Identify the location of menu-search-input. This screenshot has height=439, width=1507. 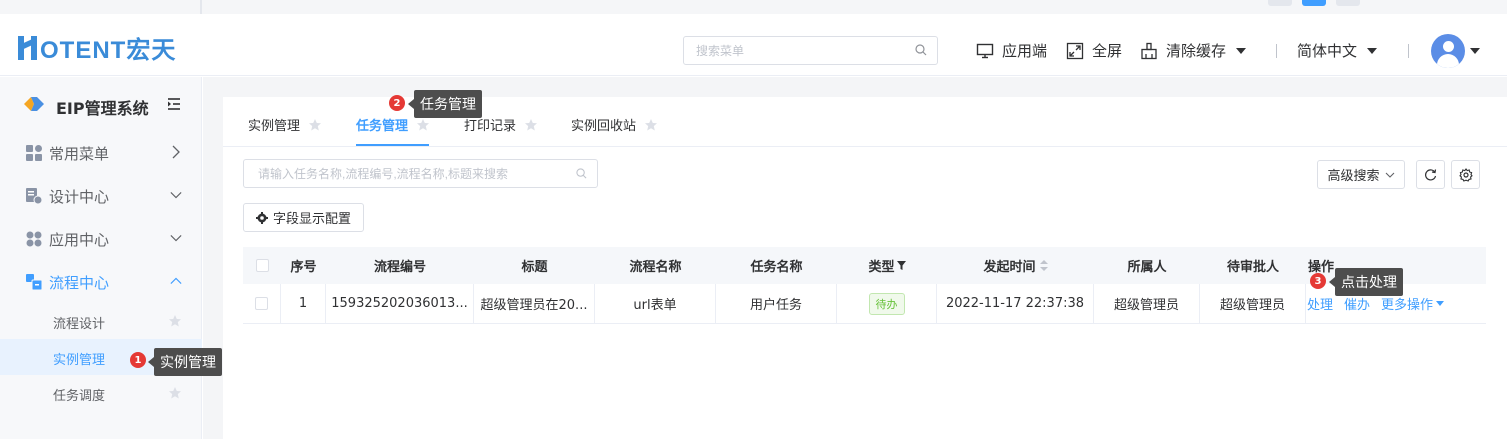
(784, 50).